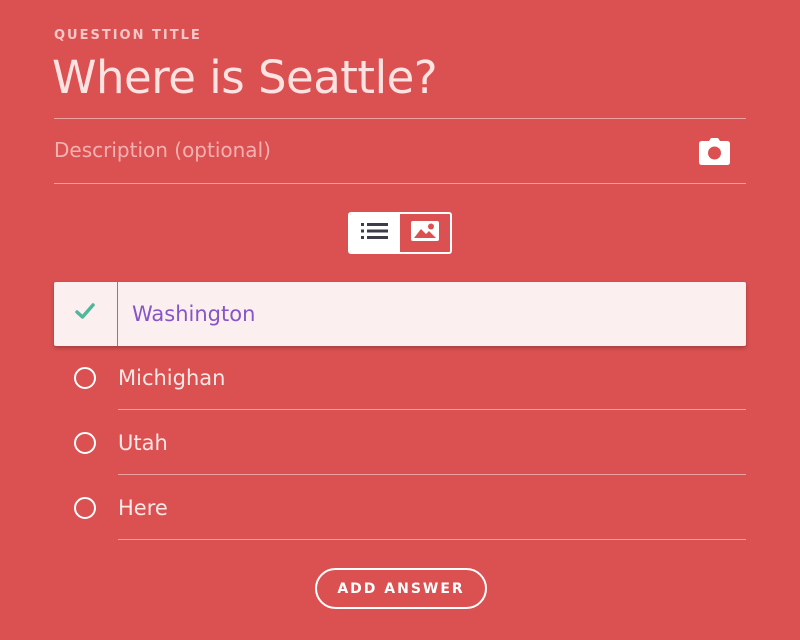  I want to click on list-view-button, so click(375, 233).